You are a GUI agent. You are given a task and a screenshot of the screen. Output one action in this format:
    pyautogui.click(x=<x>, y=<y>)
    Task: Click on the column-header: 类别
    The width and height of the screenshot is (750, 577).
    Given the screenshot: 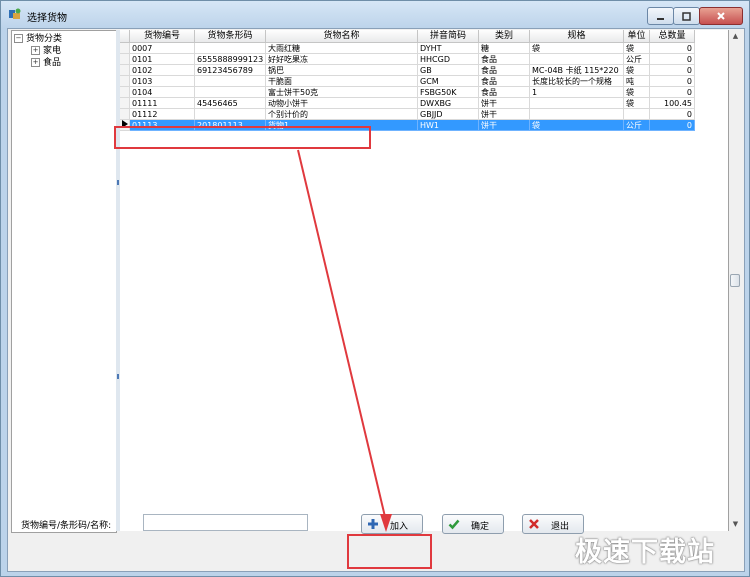 What is the action you would take?
    pyautogui.click(x=504, y=36)
    